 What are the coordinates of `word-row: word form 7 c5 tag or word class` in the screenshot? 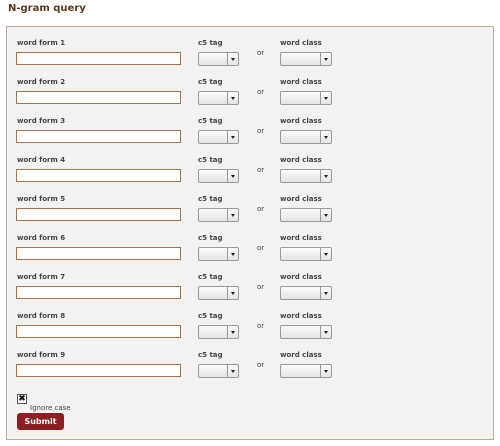 It's located at (250, 291).